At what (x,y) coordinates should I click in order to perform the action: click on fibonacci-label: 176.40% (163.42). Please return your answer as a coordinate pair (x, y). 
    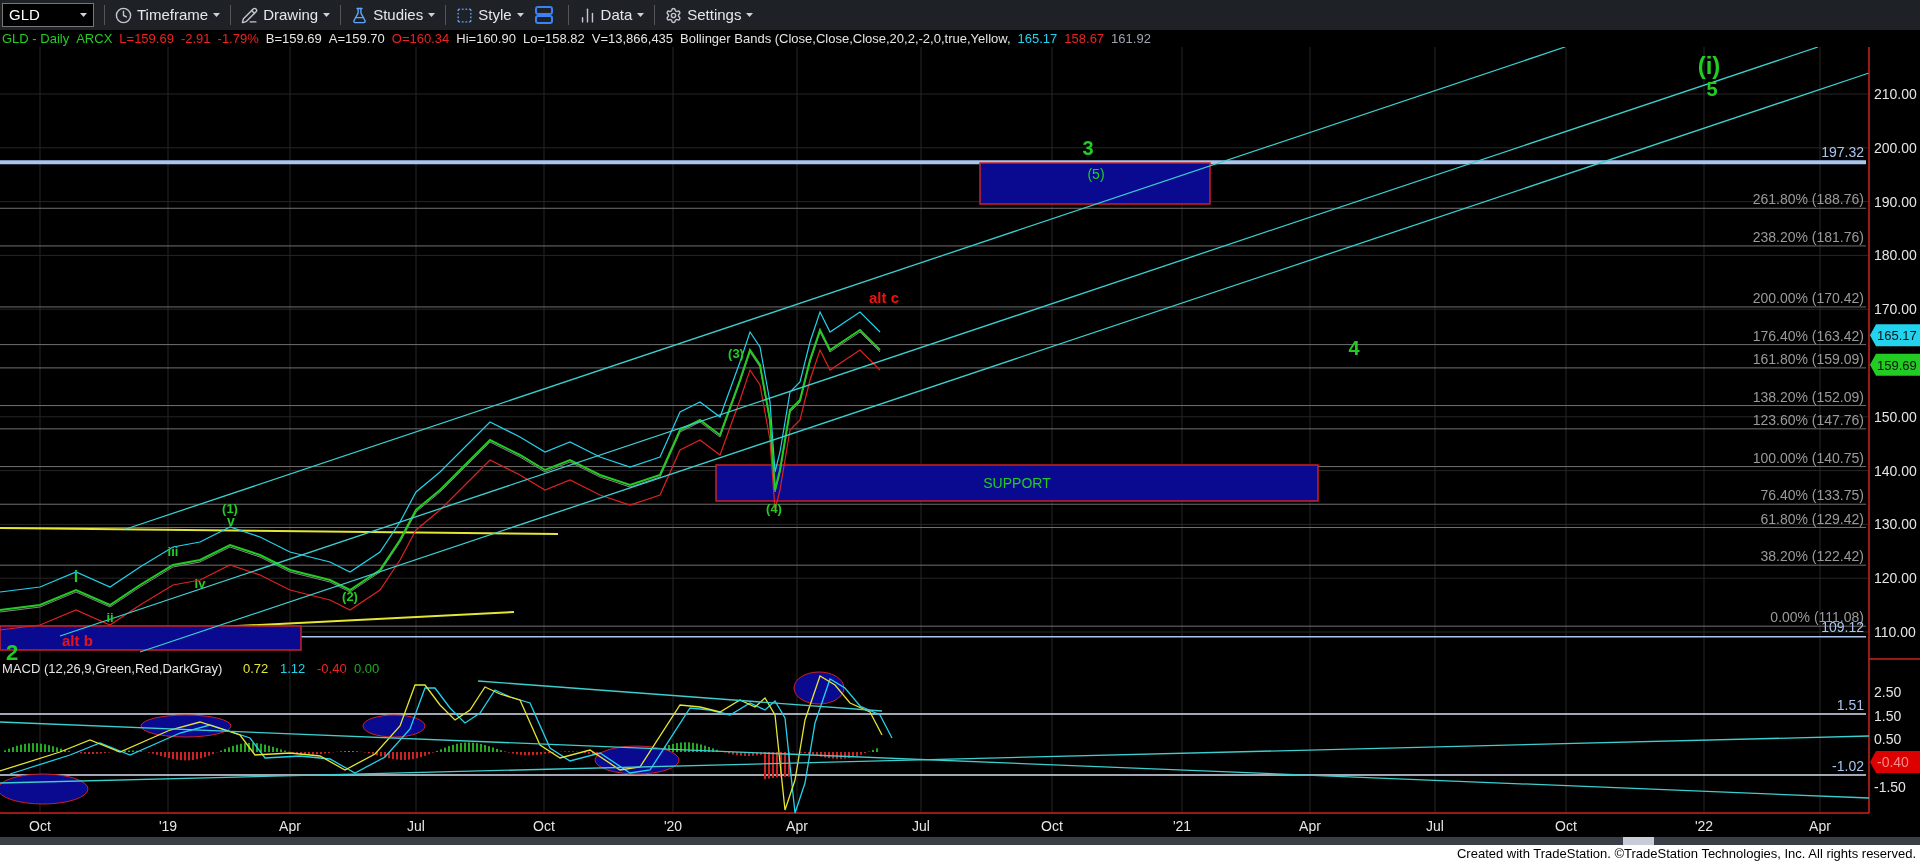
    Looking at the image, I should click on (1808, 335).